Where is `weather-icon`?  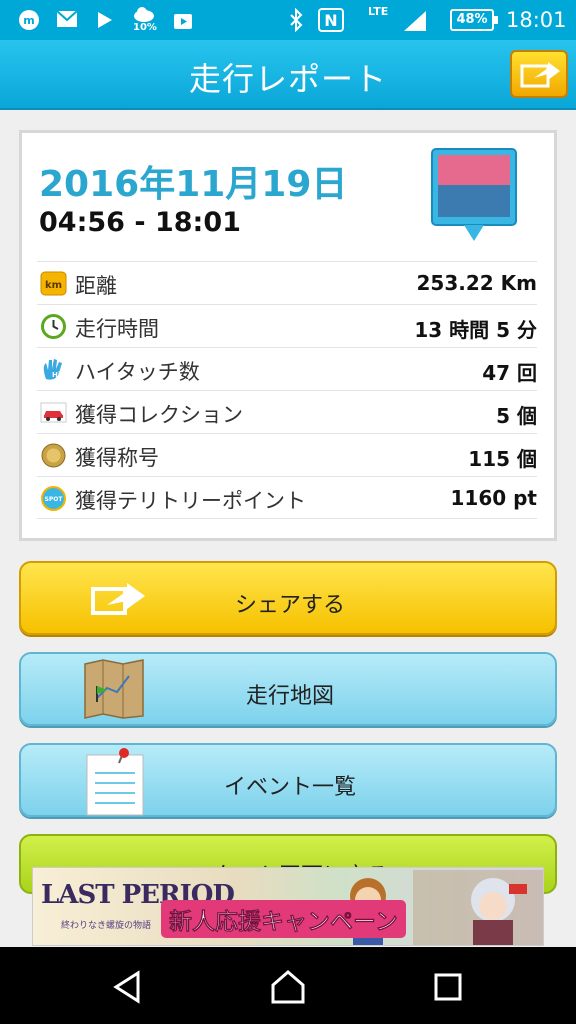 weather-icon is located at coordinates (144, 14).